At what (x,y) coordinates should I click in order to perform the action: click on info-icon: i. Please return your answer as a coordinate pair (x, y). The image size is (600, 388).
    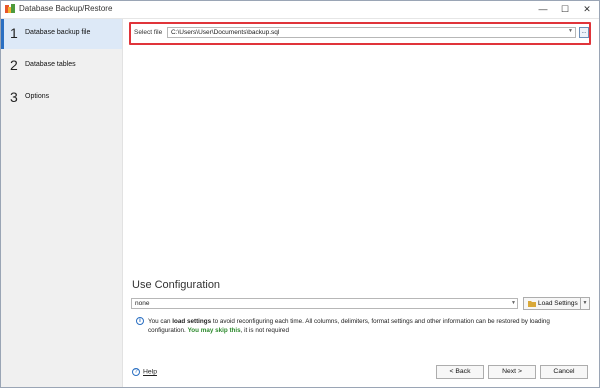
    Looking at the image, I should click on (140, 321).